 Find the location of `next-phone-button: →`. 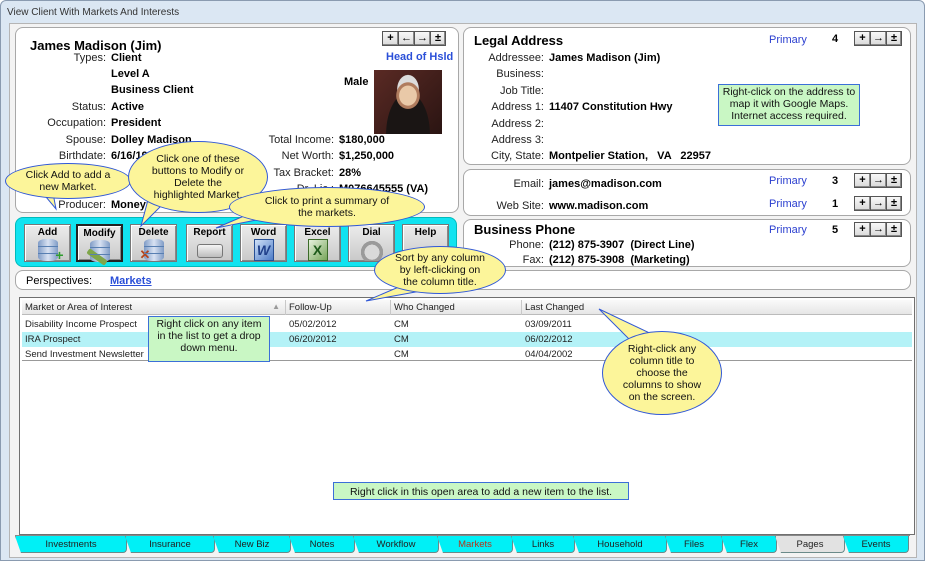

next-phone-button: → is located at coordinates (878, 229).